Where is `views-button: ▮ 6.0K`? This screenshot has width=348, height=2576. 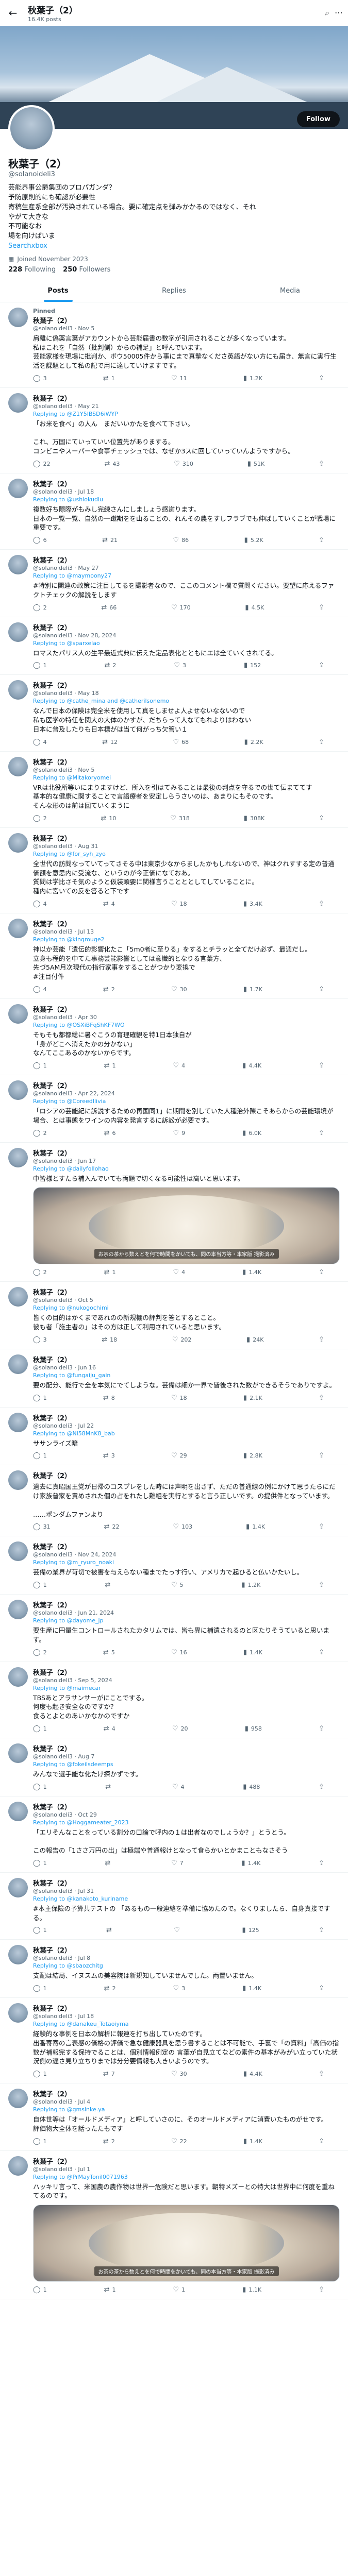 views-button: ▮ 6.0K is located at coordinates (251, 1133).